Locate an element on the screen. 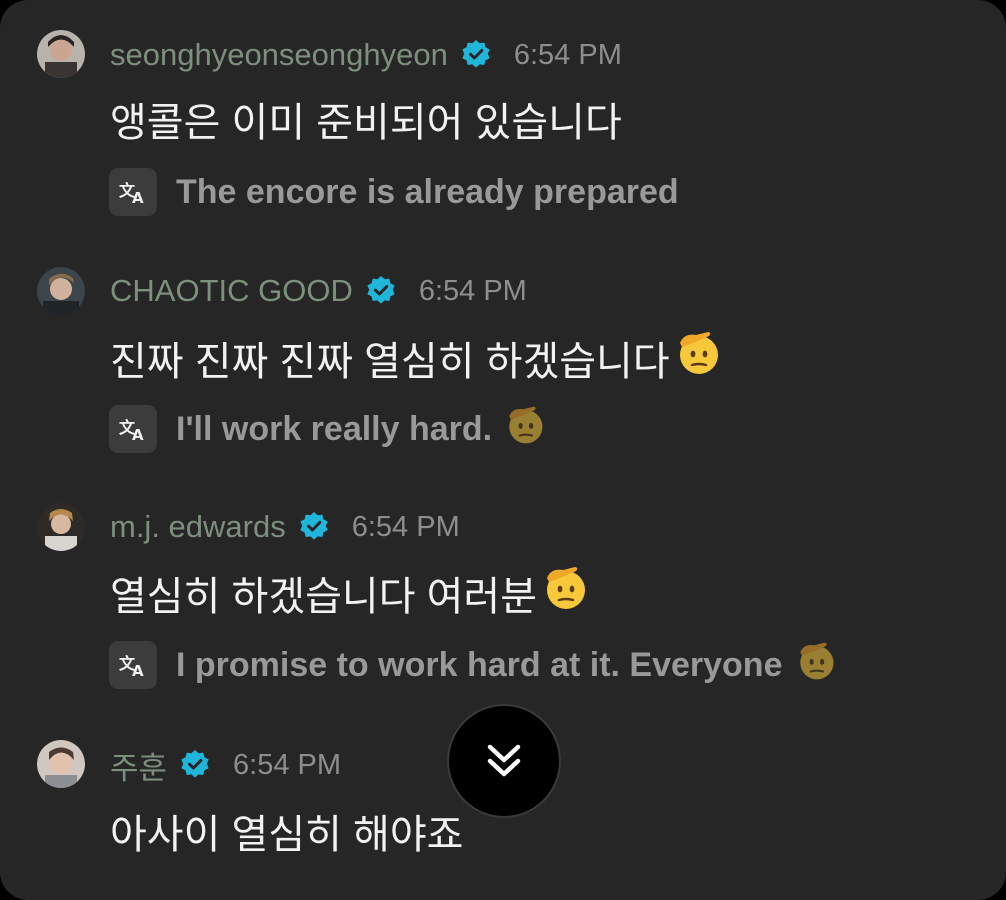  message-text-content: 아사이 열심히 해야죠 is located at coordinates (287, 835).